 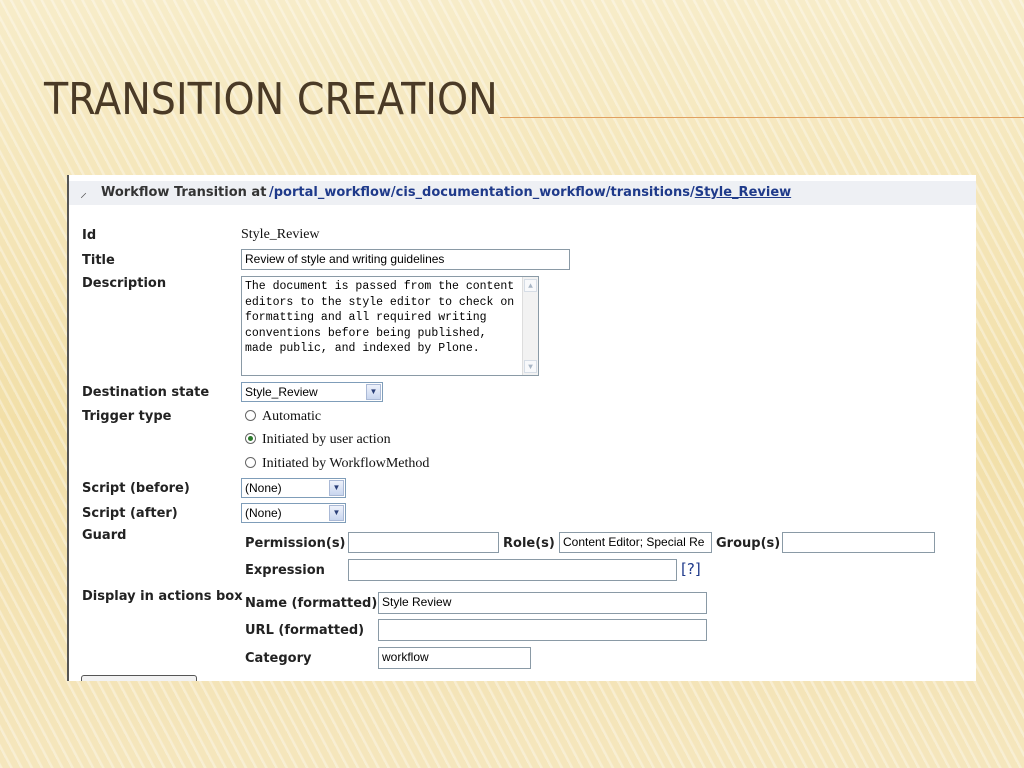 I want to click on permissions-label: Permission(s), so click(x=295, y=543).